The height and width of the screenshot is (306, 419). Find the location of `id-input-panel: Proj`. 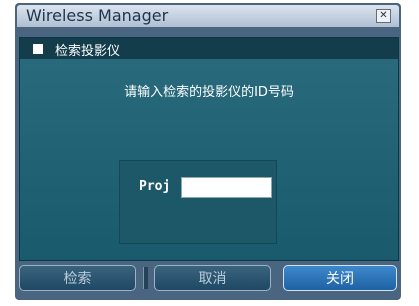

id-input-panel: Proj is located at coordinates (198, 202).